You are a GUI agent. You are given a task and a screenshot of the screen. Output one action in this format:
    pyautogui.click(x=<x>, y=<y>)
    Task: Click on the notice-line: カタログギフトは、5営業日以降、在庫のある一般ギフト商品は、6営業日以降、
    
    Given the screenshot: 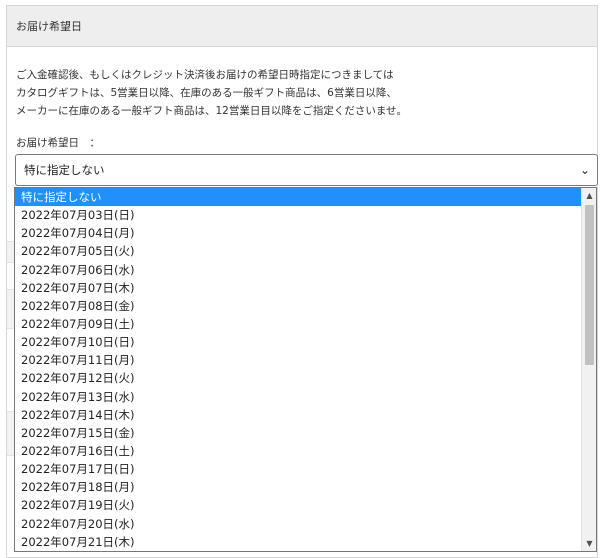 What is the action you would take?
    pyautogui.click(x=206, y=93)
    